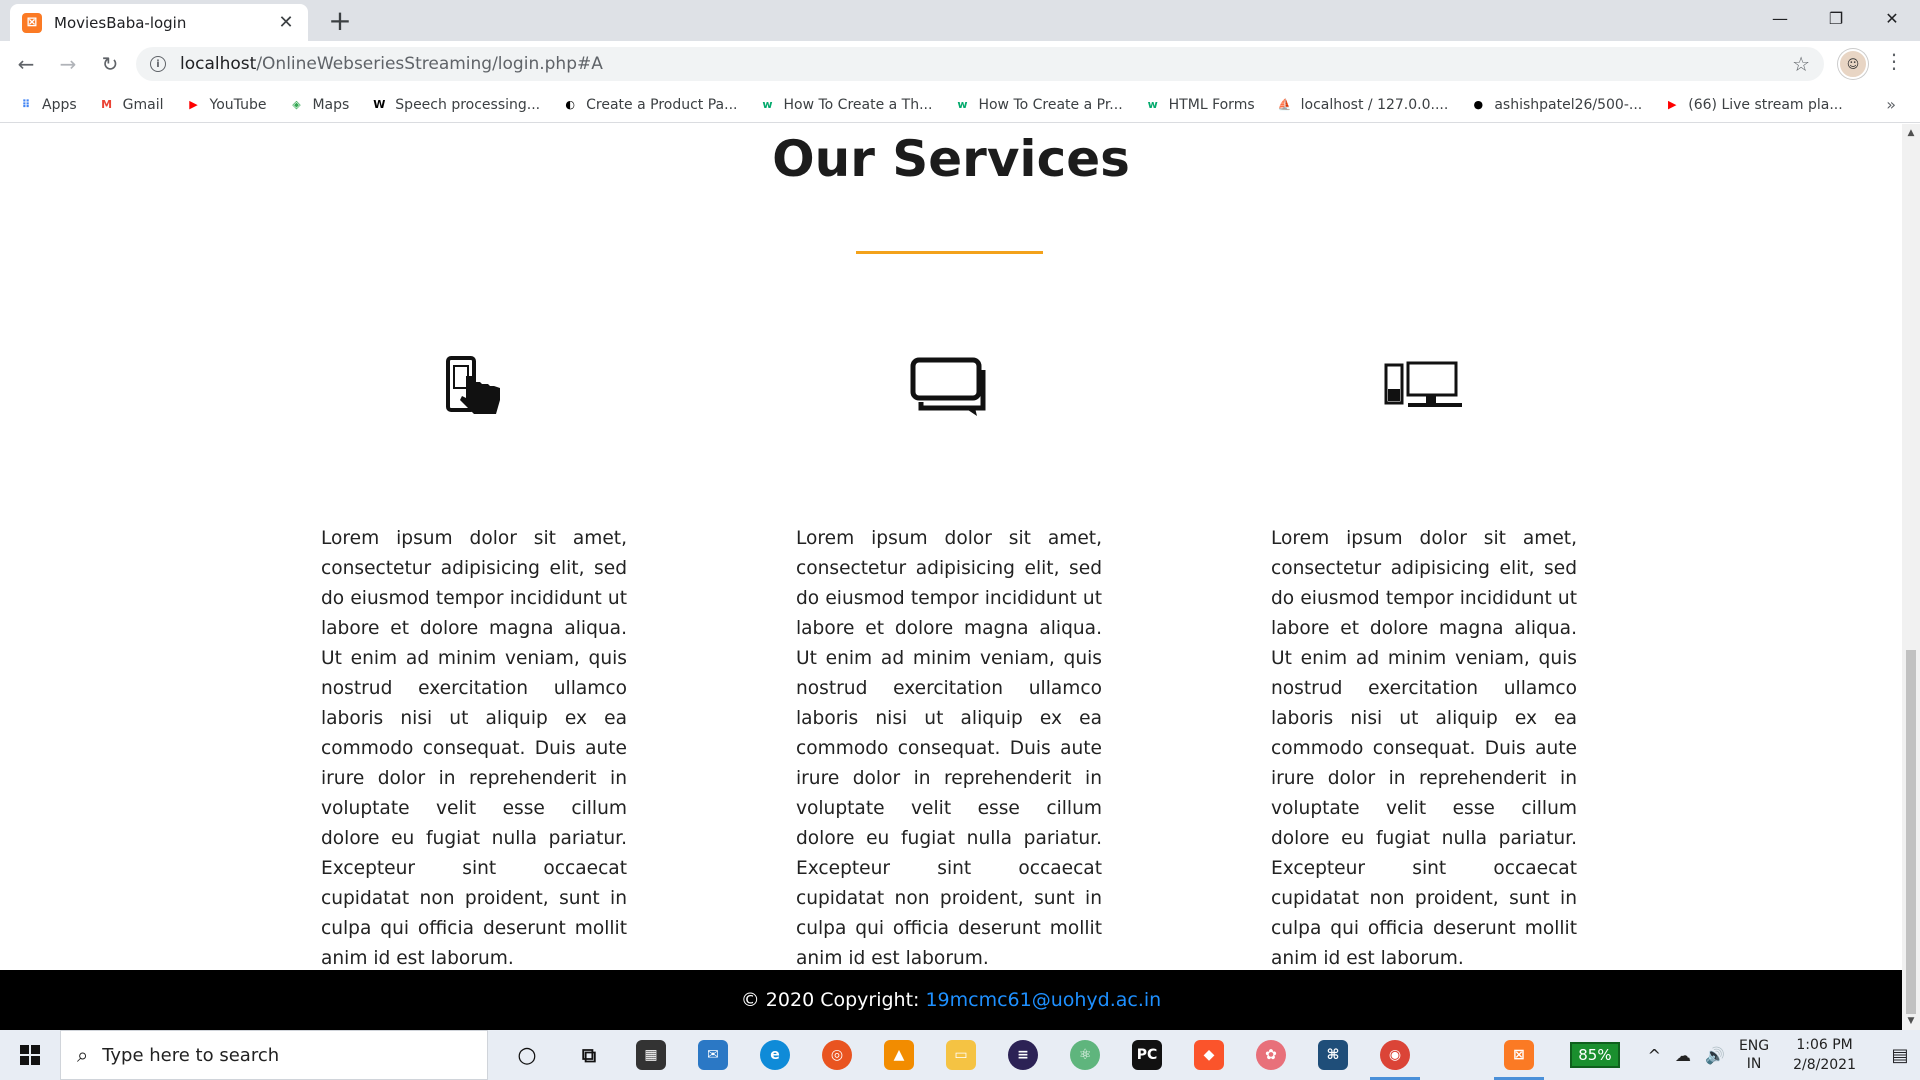 This screenshot has height=1080, width=1920. Describe the element at coordinates (589, 1055) in the screenshot. I see `task-view-icon: ⧉` at that location.